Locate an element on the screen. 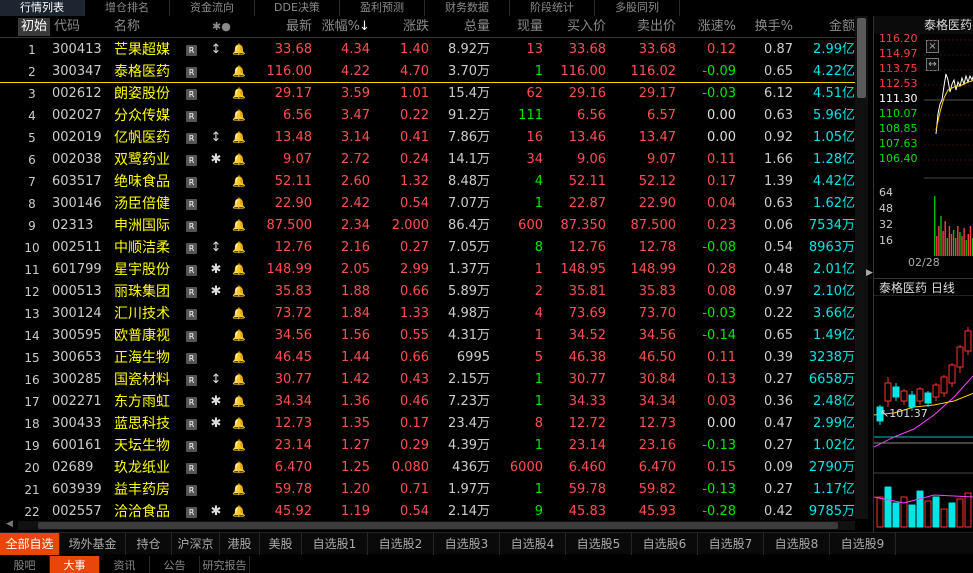 The height and width of the screenshot is (573, 973). top-tab: 行情列表 is located at coordinates (42, 8).